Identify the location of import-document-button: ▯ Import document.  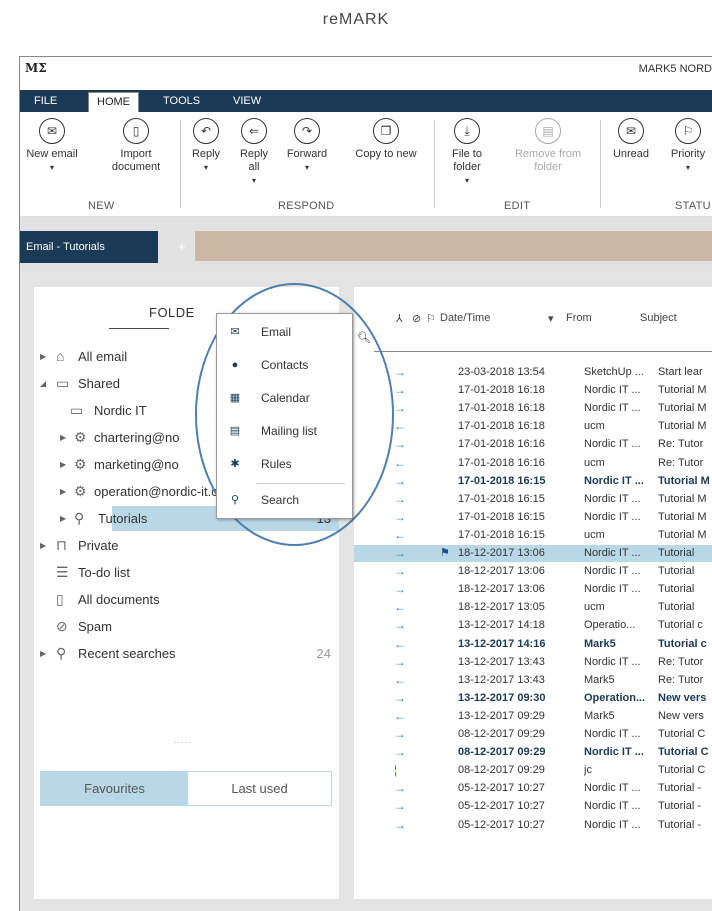
(136, 146).